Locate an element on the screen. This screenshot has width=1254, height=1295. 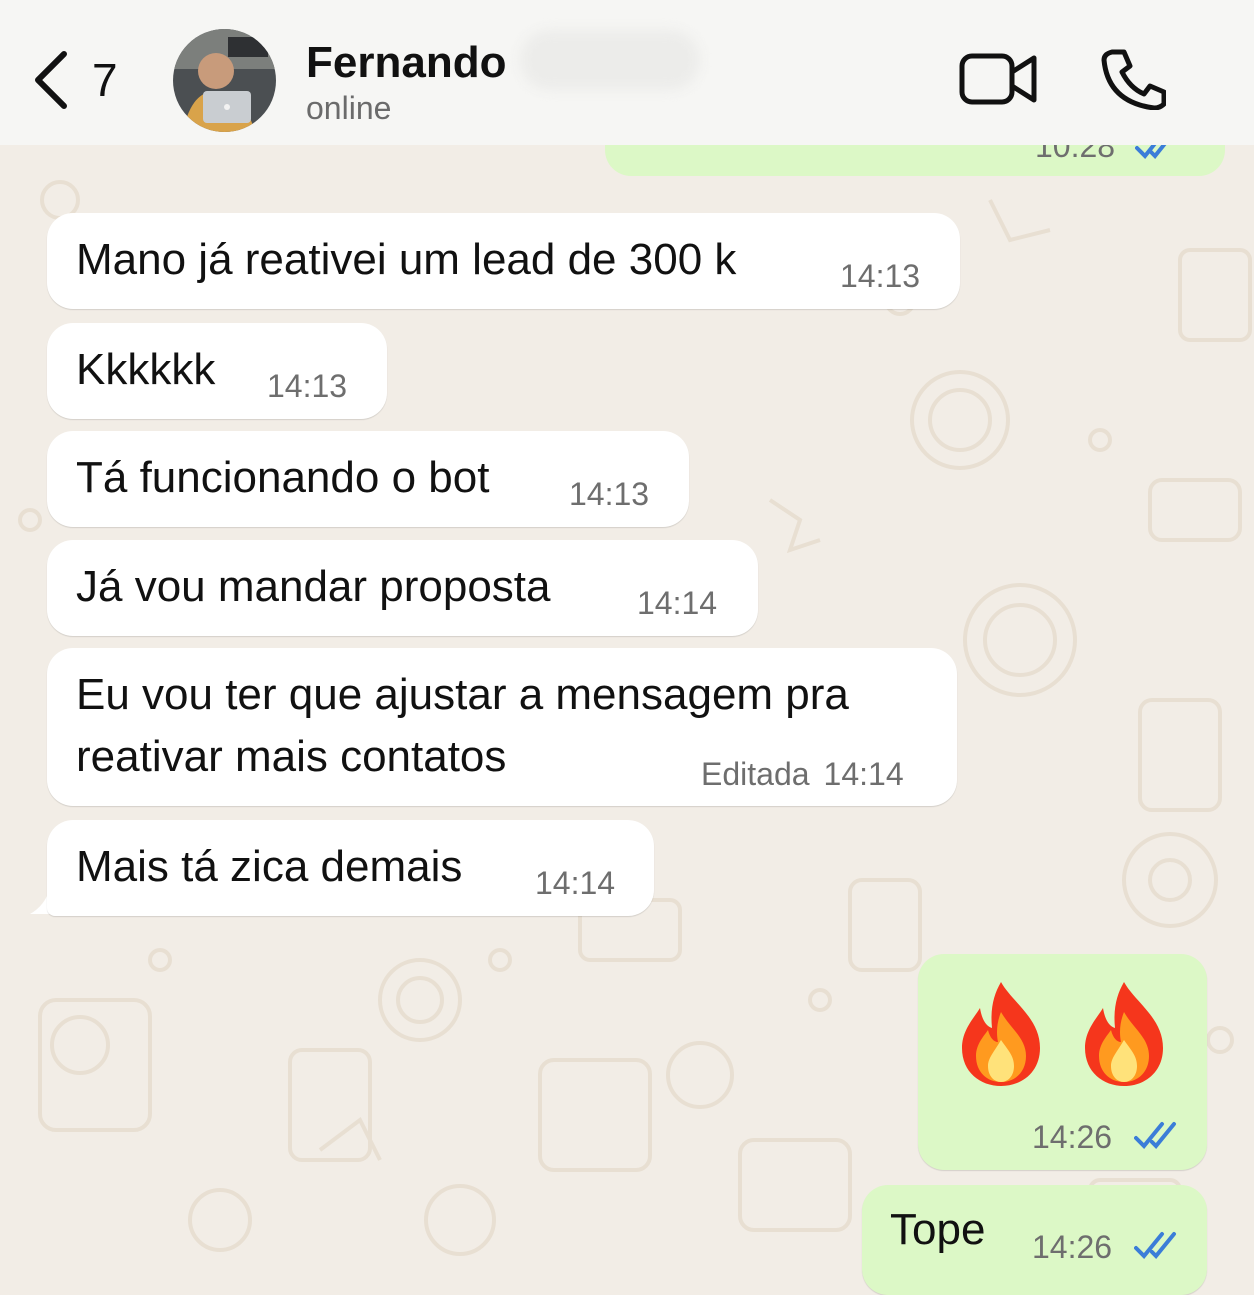
contact-name: Fernando is located at coordinates (406, 62).